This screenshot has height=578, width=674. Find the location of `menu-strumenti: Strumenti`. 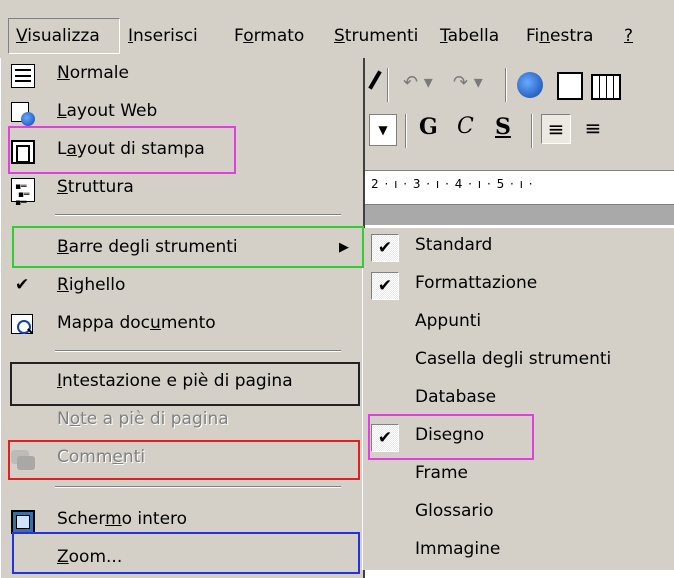

menu-strumenti: Strumenti is located at coordinates (376, 36).